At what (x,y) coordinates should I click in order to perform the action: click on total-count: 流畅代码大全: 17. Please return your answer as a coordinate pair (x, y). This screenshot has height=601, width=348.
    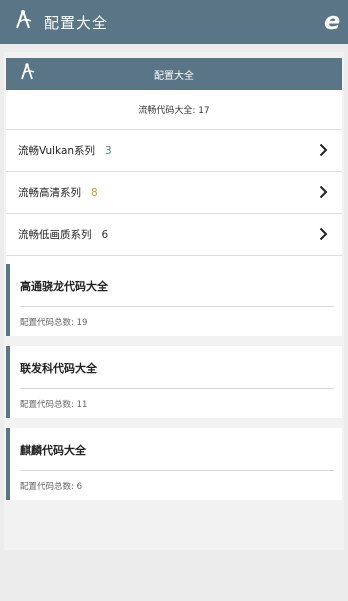
    Looking at the image, I should click on (174, 110).